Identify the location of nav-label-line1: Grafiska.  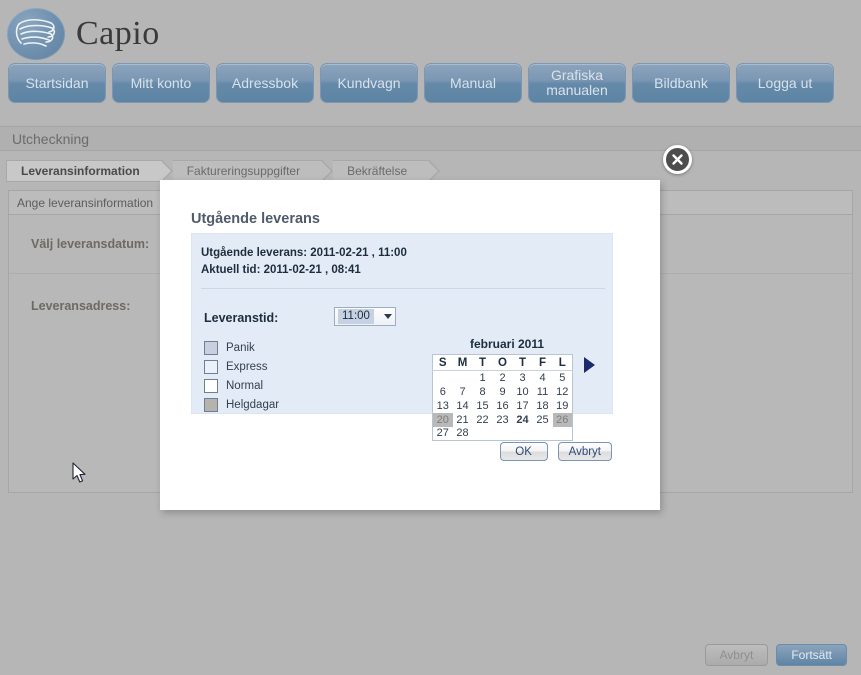
(577, 75).